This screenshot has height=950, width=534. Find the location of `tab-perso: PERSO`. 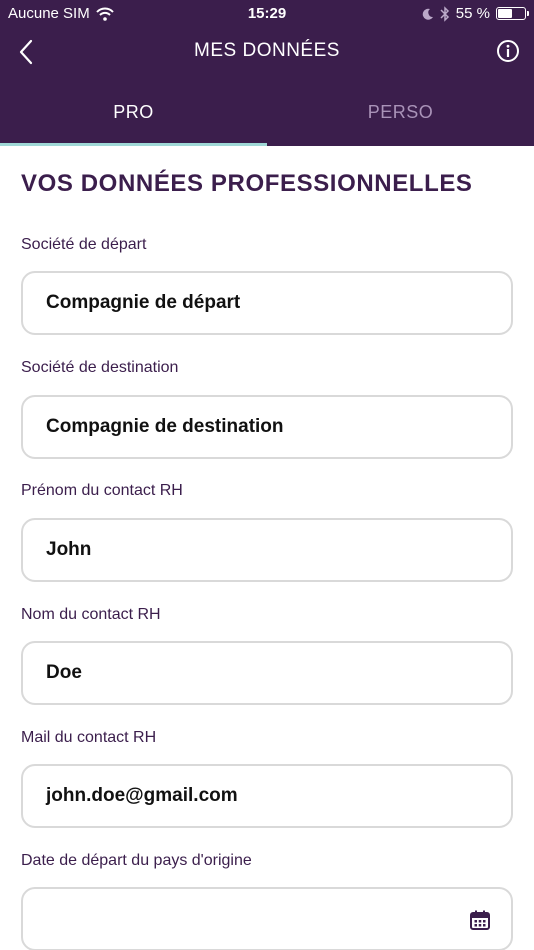

tab-perso: PERSO is located at coordinates (400, 116).